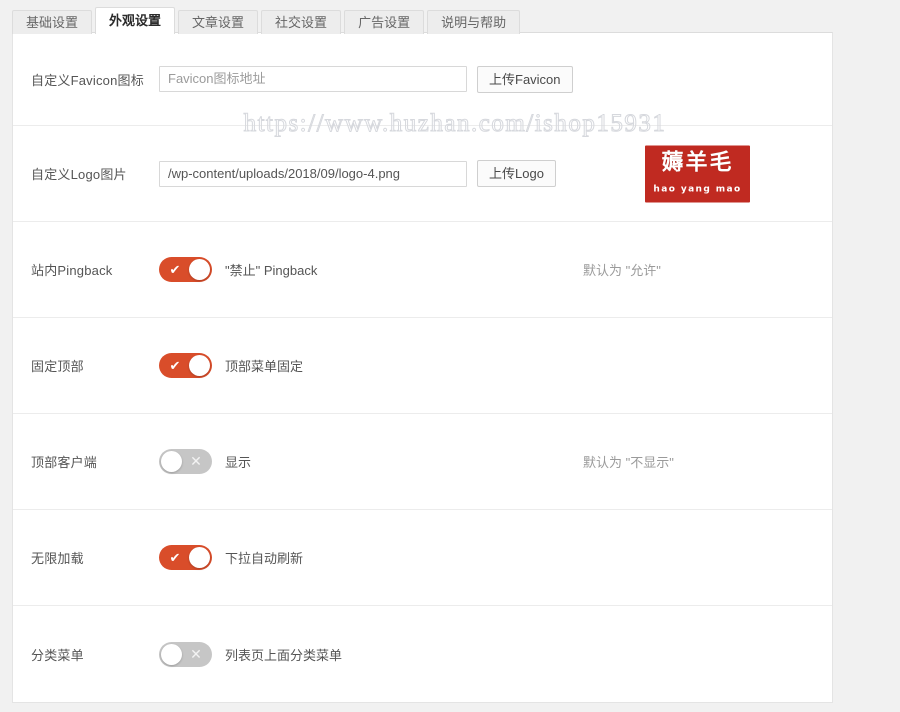  What do you see at coordinates (628, 462) in the screenshot?
I see `top-client-default-note: 默认为 "不显示"` at bounding box center [628, 462].